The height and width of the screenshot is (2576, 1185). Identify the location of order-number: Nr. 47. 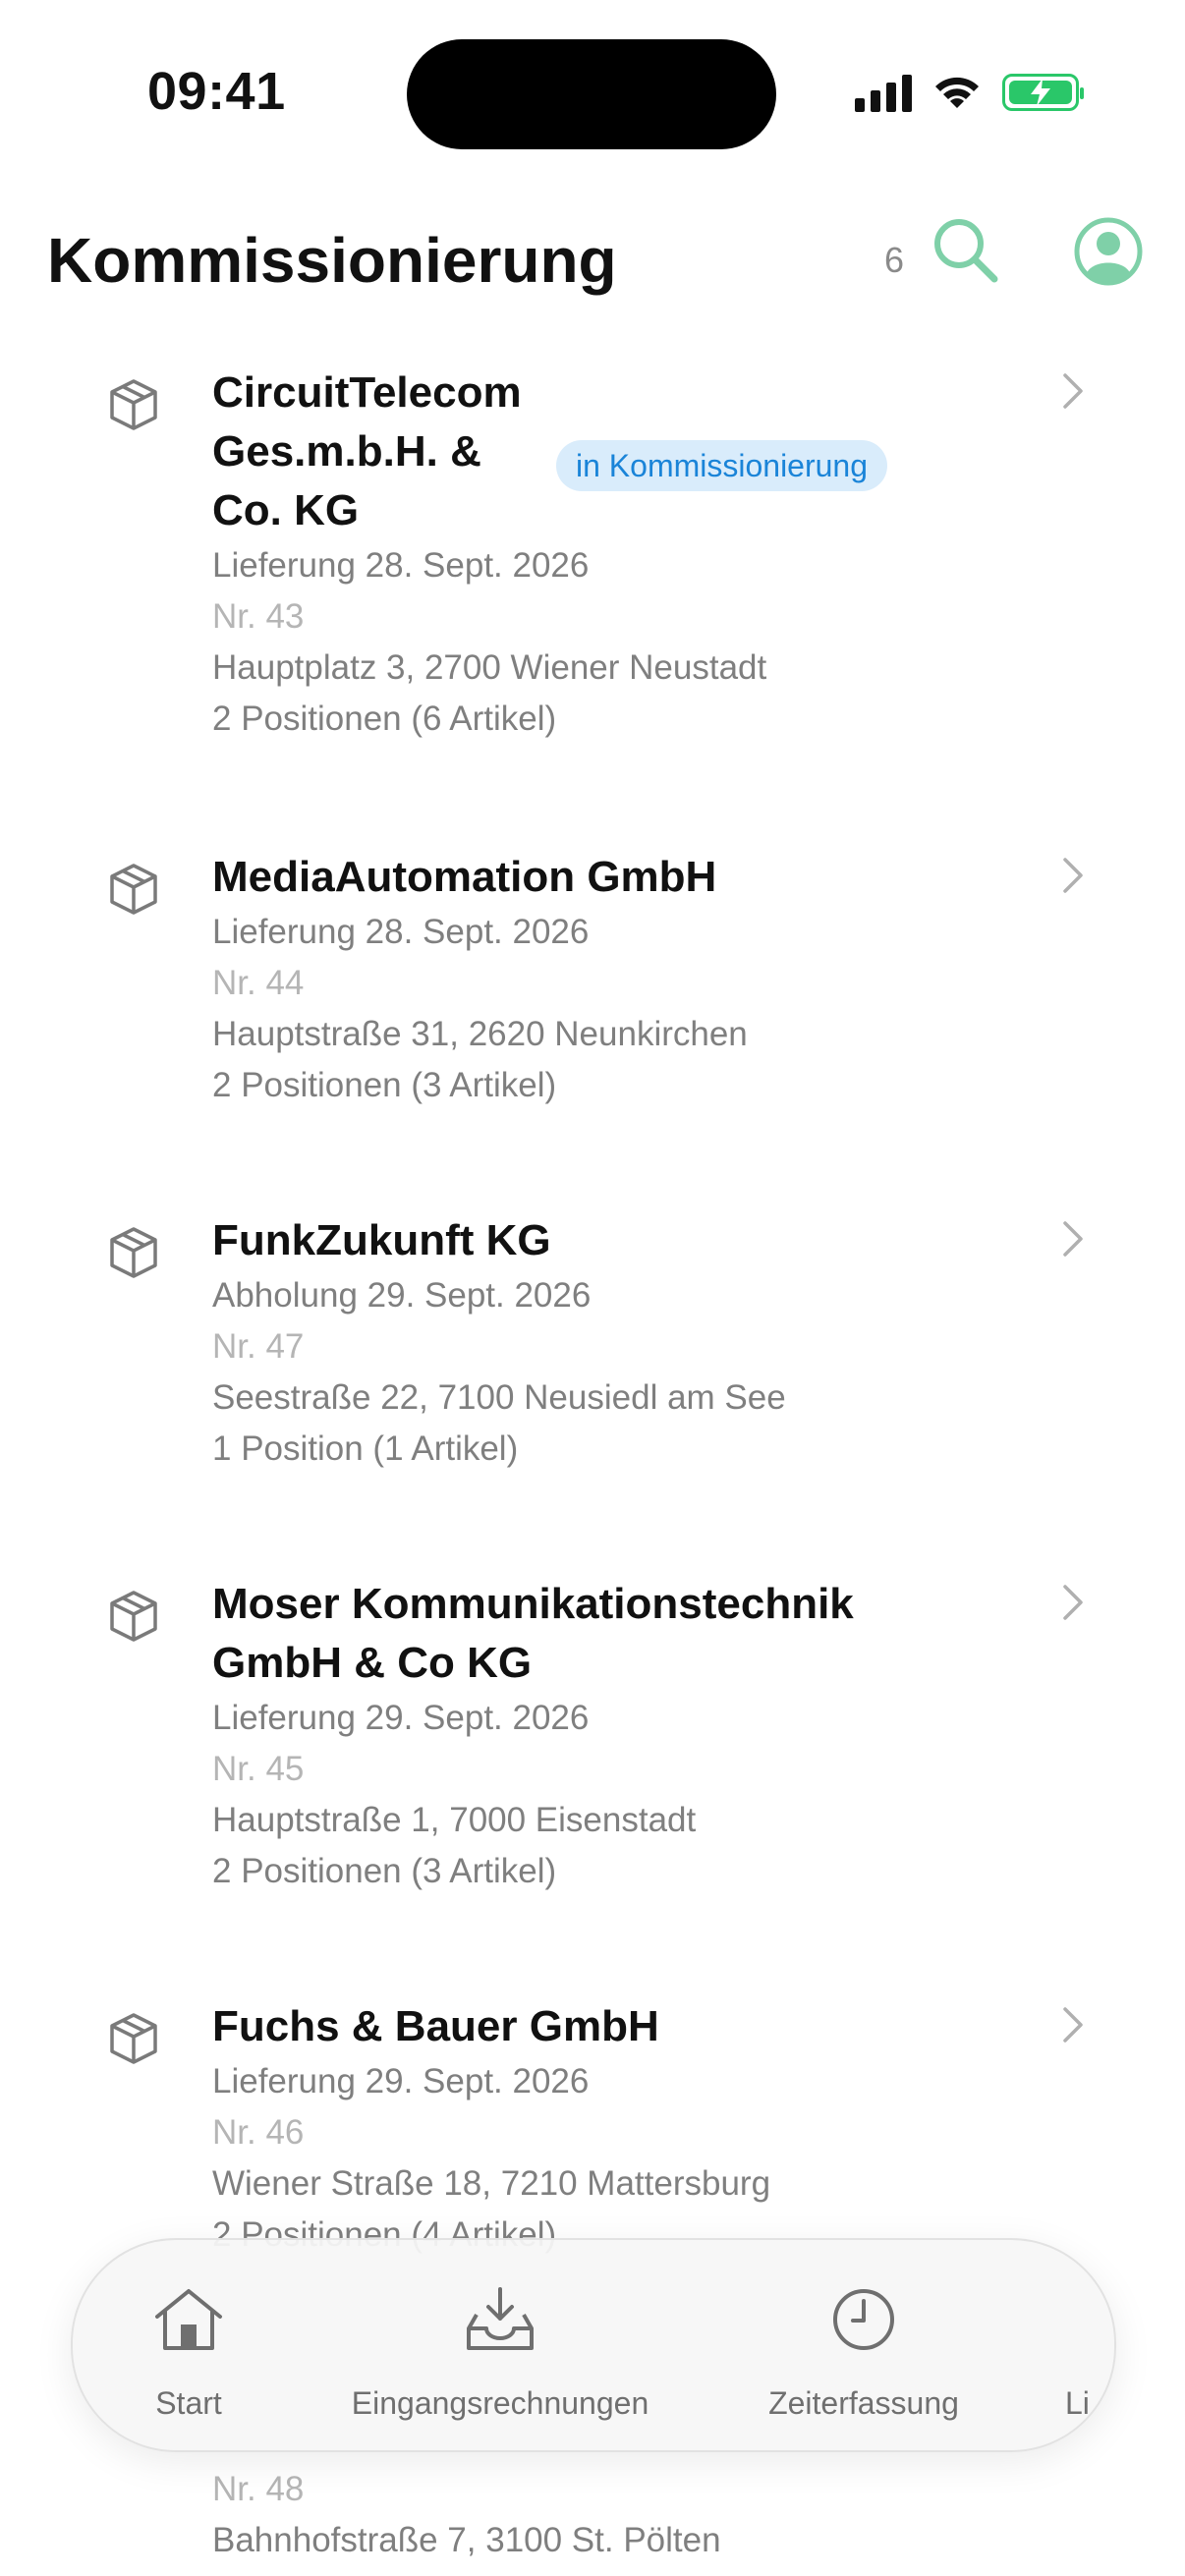
(258, 1346).